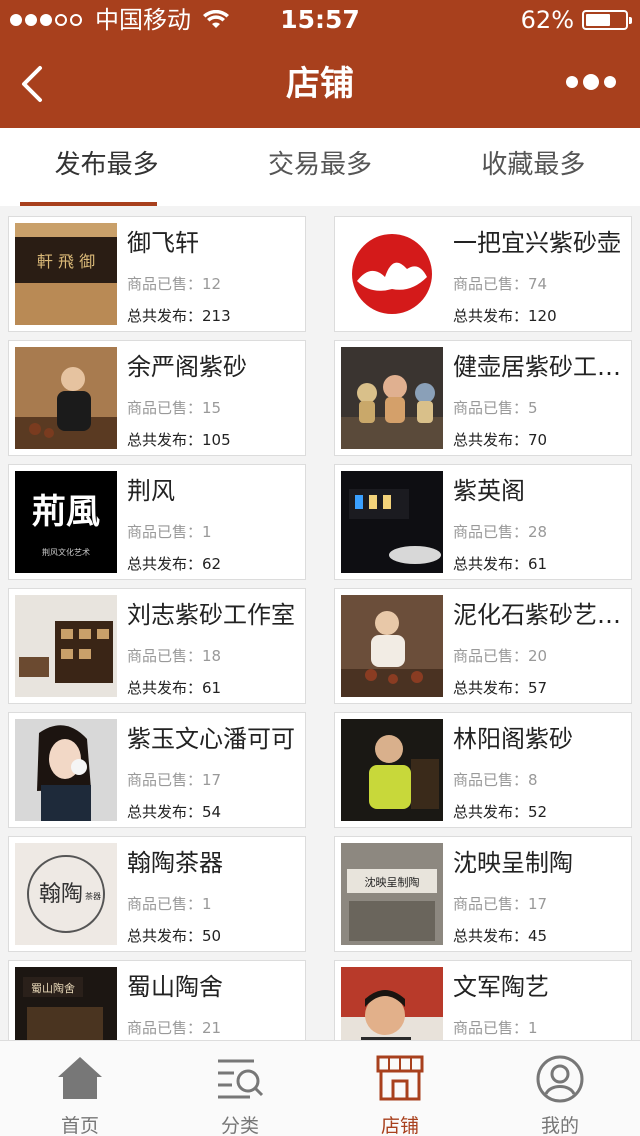  I want to click on tab-most-published: 发布最多, so click(106, 167).